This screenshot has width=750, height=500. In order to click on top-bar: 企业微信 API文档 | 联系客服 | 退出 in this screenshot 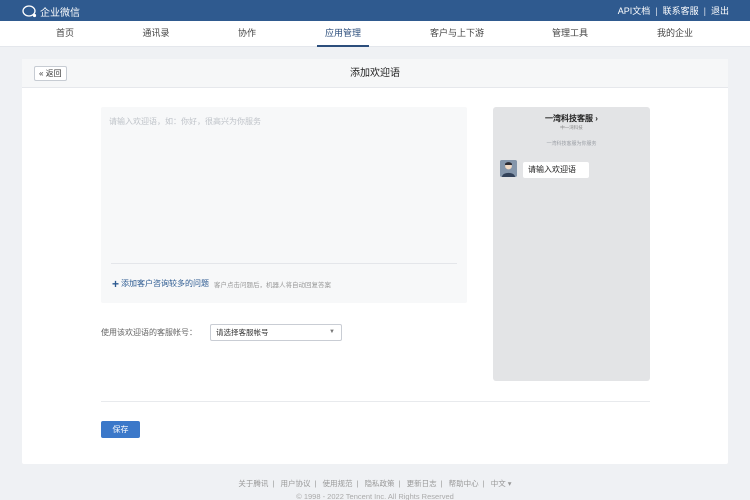, I will do `click(375, 10)`.